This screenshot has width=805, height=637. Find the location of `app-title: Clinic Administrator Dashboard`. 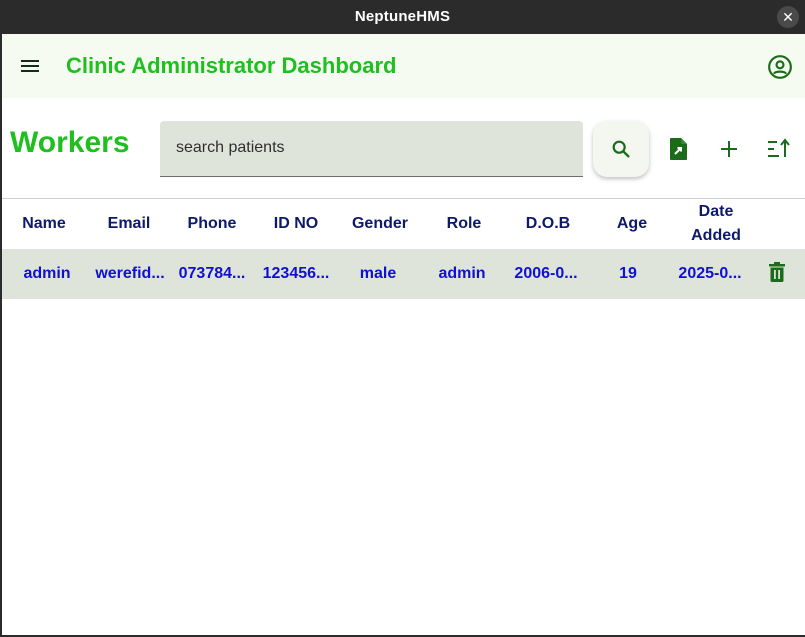

app-title: Clinic Administrator Dashboard is located at coordinates (231, 65).